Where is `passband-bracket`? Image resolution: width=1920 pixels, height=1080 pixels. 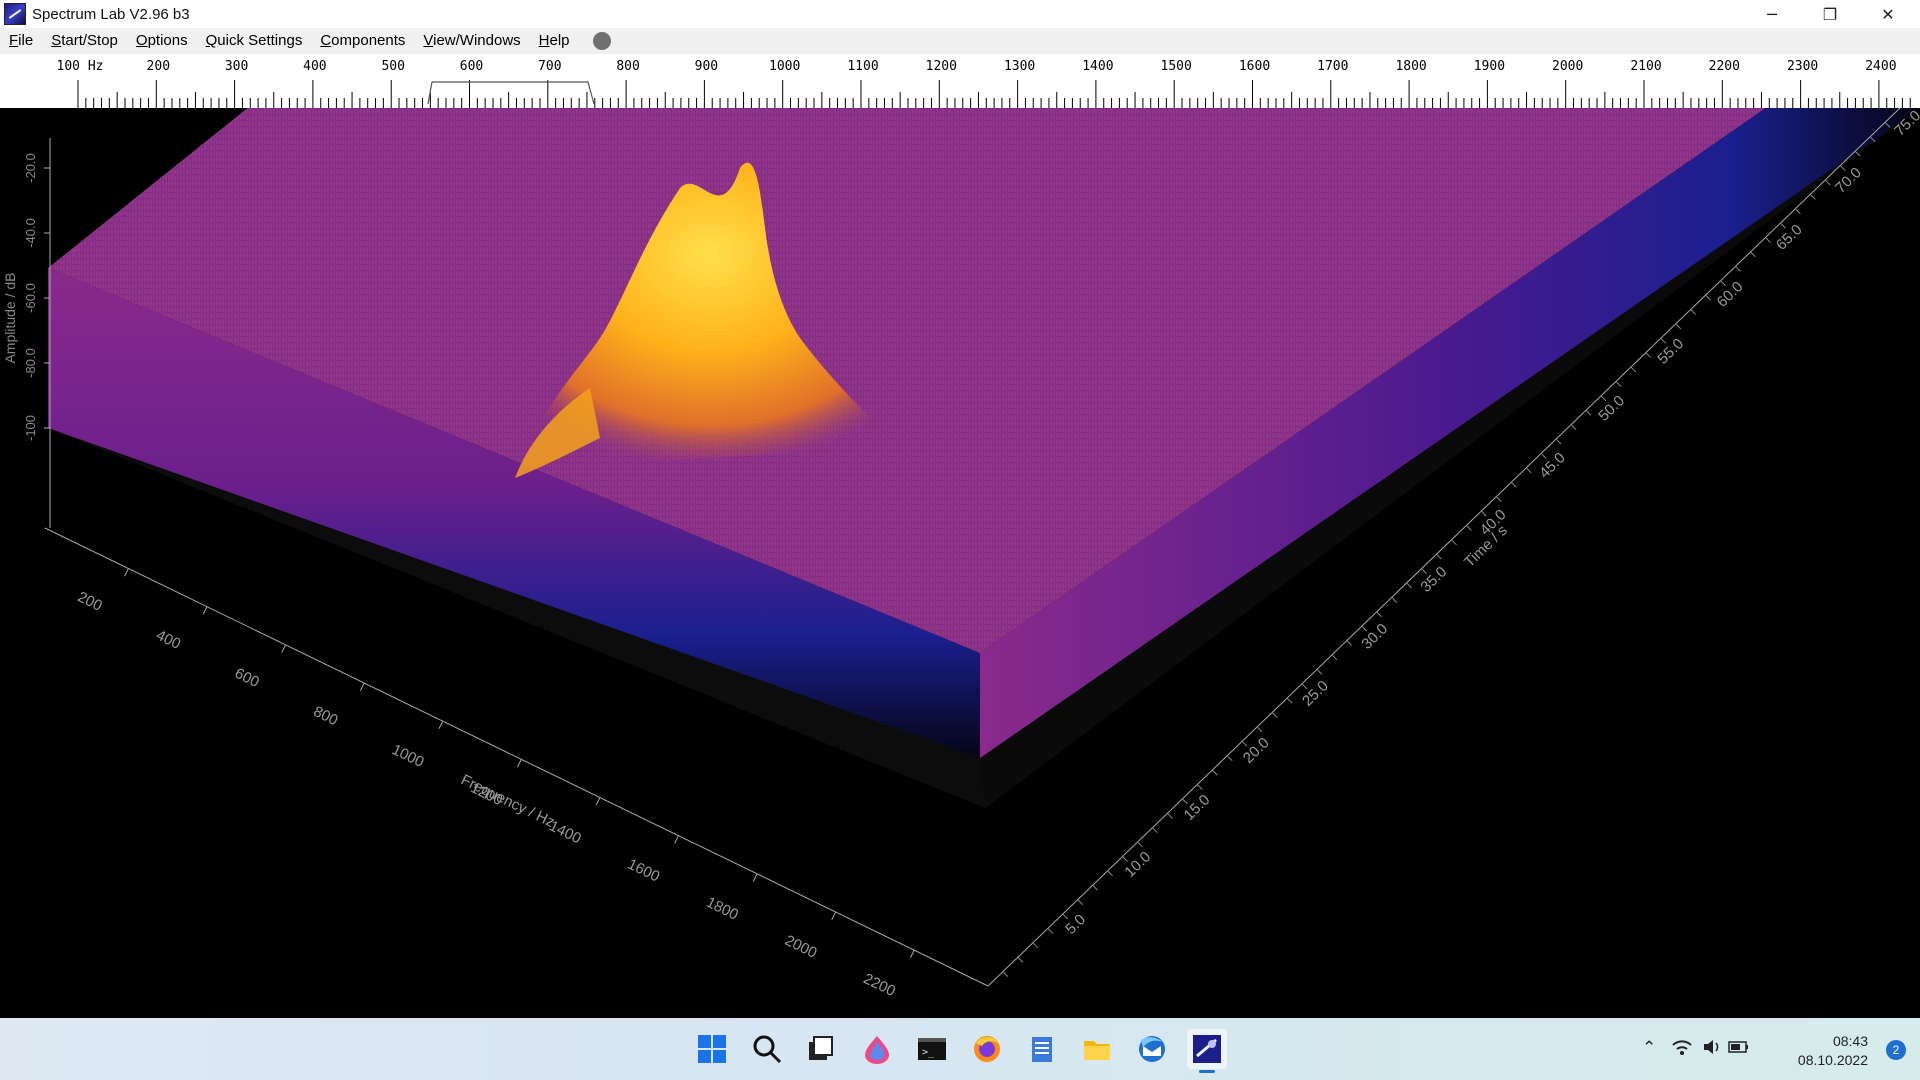
passband-bracket is located at coordinates (511, 93).